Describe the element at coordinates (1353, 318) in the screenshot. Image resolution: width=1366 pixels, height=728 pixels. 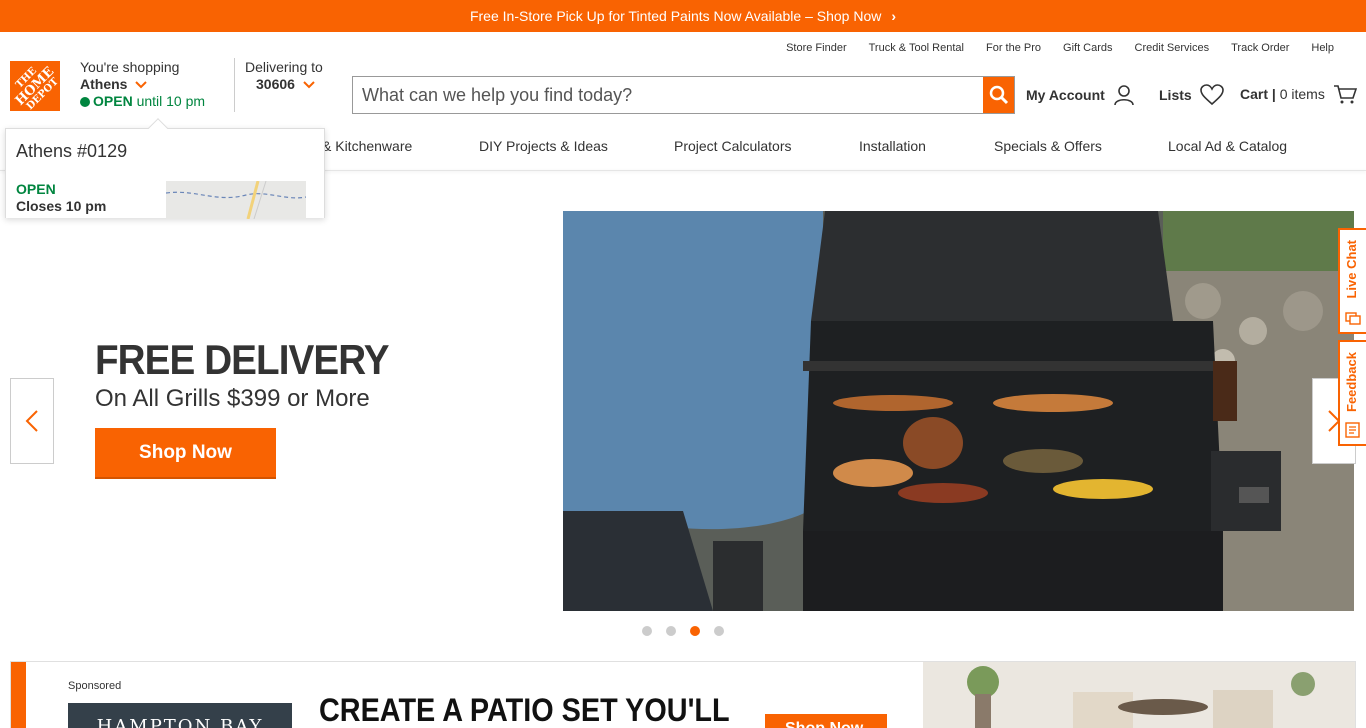
I see `chat-icon` at that location.